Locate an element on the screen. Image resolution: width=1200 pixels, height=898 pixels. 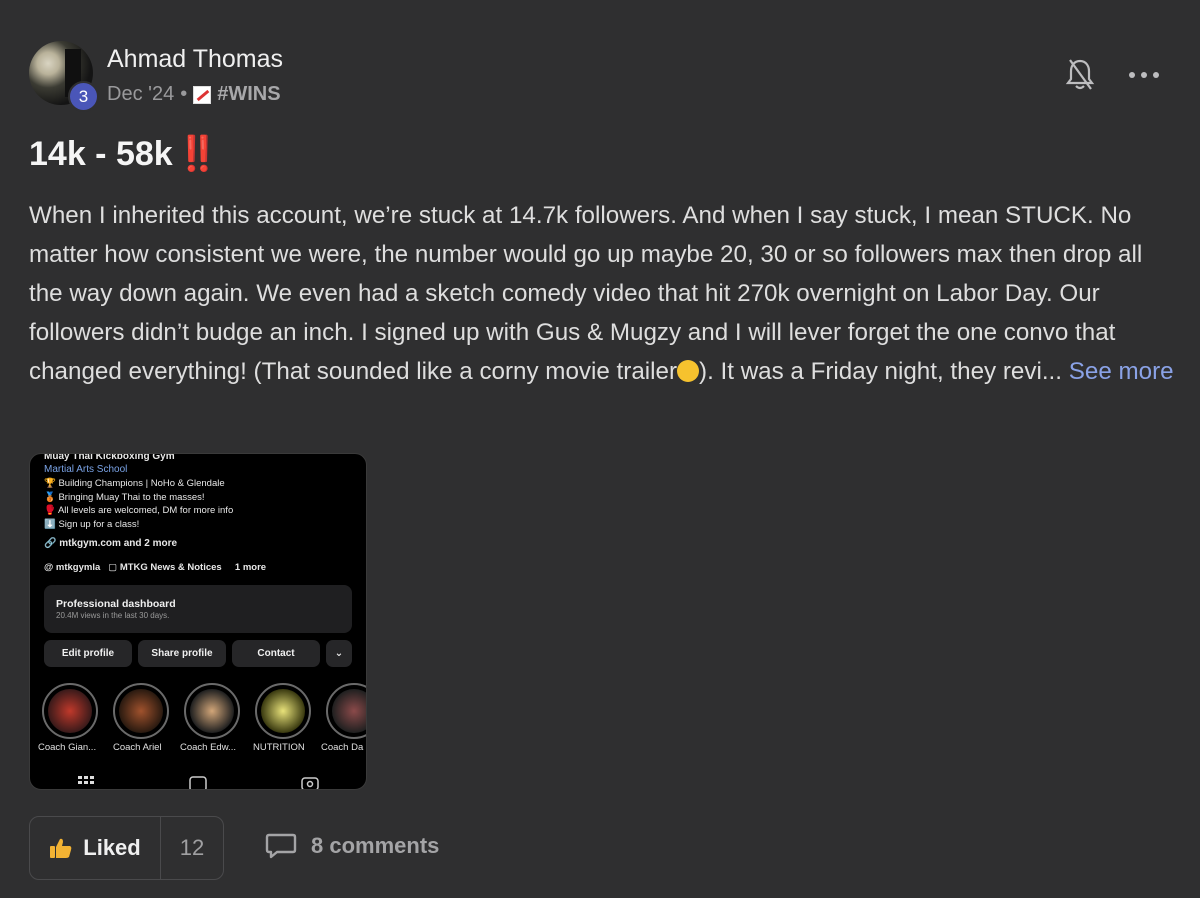
profile-category: Martial Arts School is located at coordinates (86, 469).